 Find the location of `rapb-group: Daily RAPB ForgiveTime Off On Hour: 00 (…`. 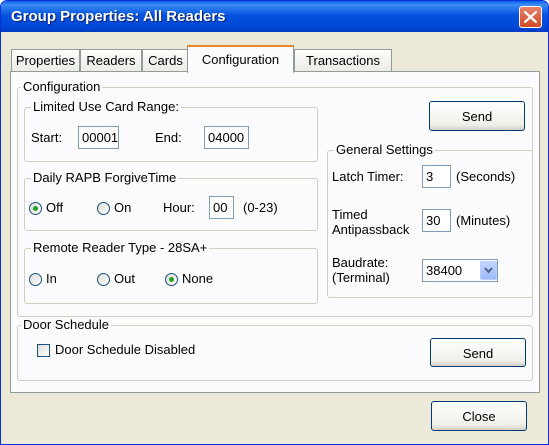

rapb-group: Daily RAPB ForgiveTime Off On Hour: 00 (… is located at coordinates (171, 200).